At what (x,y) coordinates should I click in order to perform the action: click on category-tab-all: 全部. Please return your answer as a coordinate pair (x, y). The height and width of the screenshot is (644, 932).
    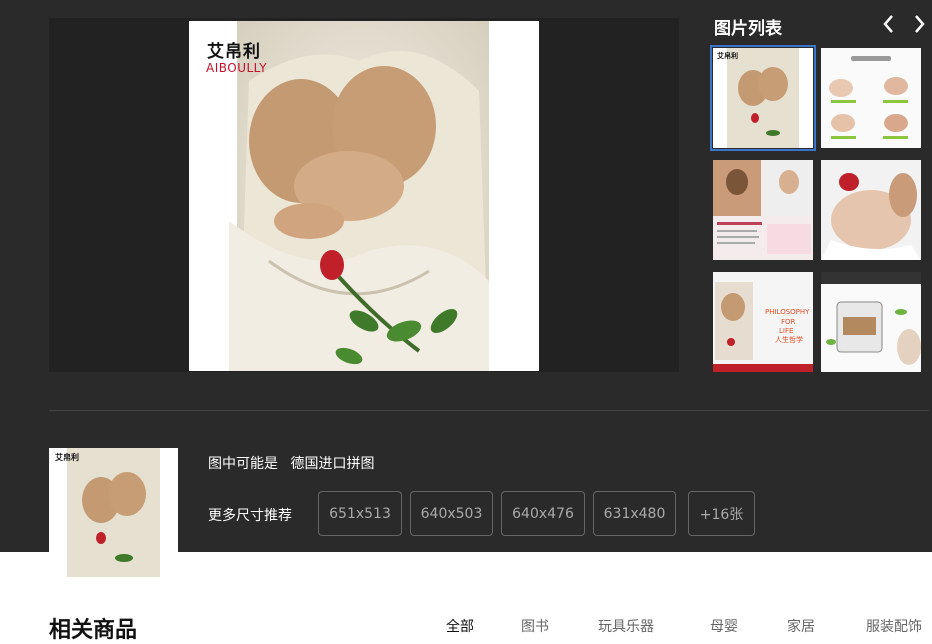
    Looking at the image, I should click on (460, 626).